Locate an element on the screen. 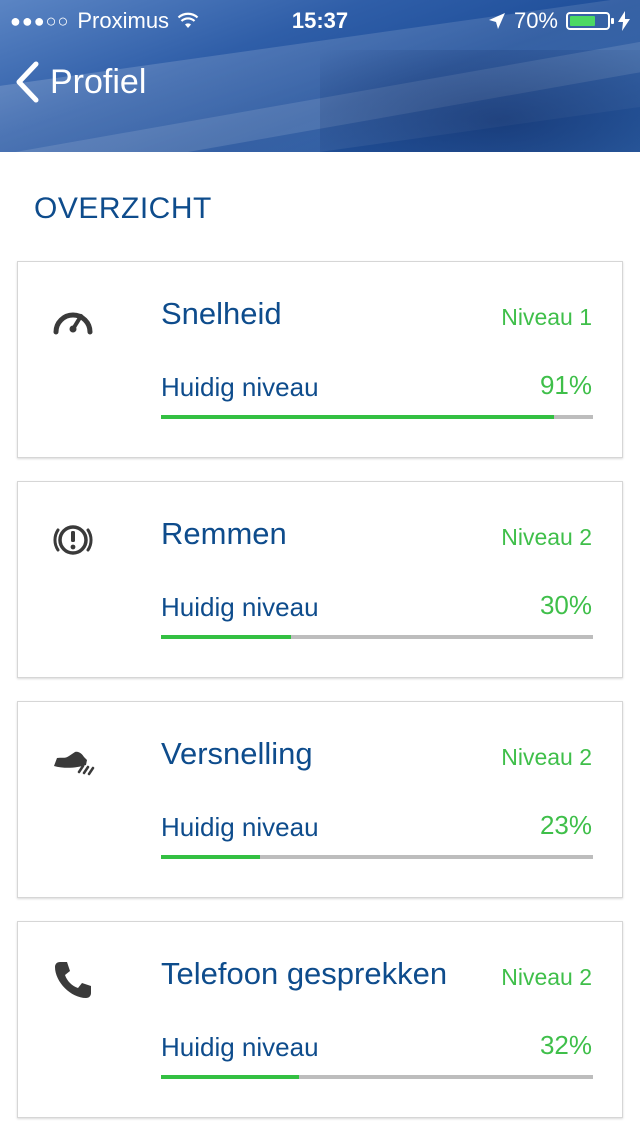 Image resolution: width=640 pixels, height=1136 pixels. battery-fill is located at coordinates (583, 21).